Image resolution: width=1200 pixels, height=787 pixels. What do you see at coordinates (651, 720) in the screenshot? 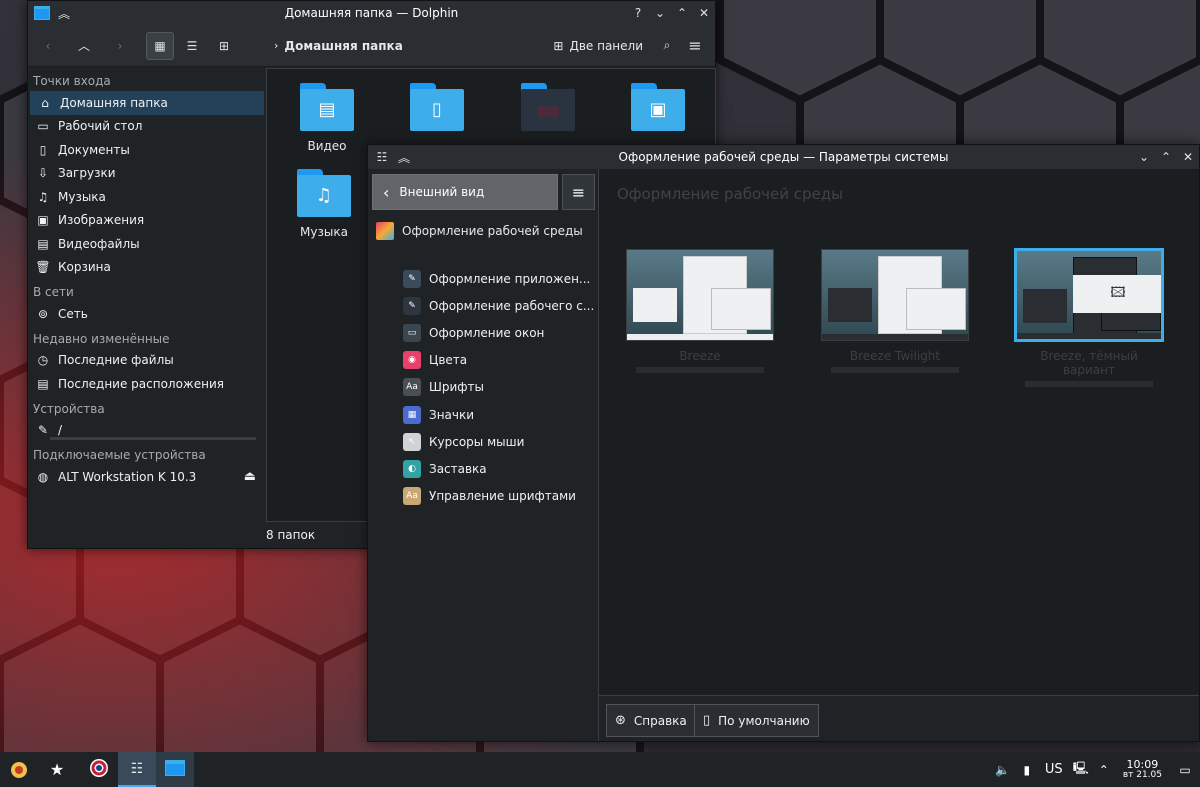
I see `help-button: ⊛ Справка` at bounding box center [651, 720].